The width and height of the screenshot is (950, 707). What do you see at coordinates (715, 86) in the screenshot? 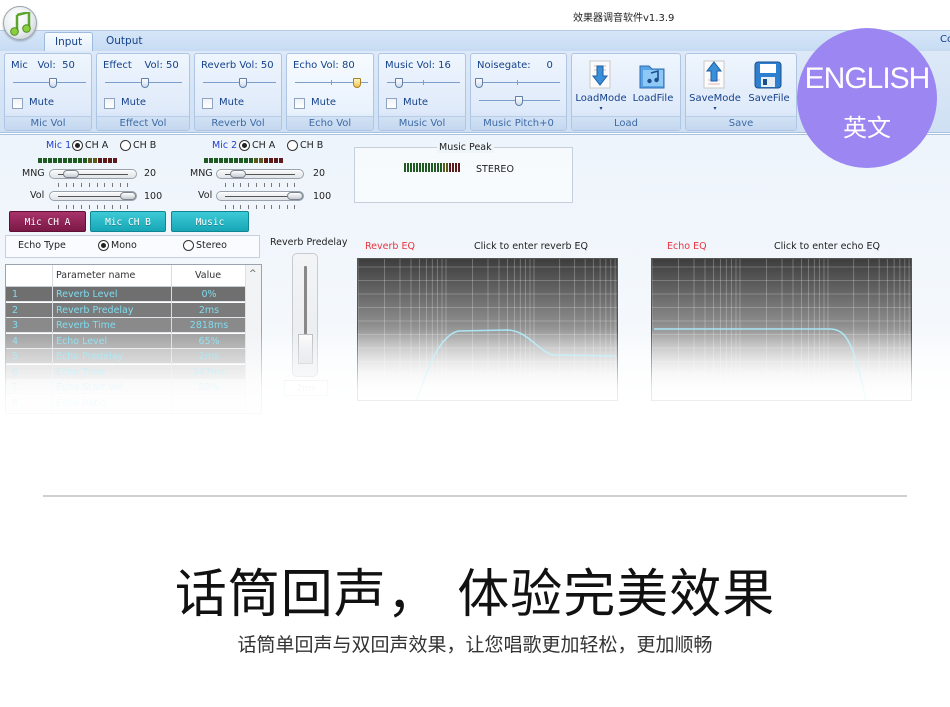
I see `save-mode-button: SaveMode ▾` at bounding box center [715, 86].